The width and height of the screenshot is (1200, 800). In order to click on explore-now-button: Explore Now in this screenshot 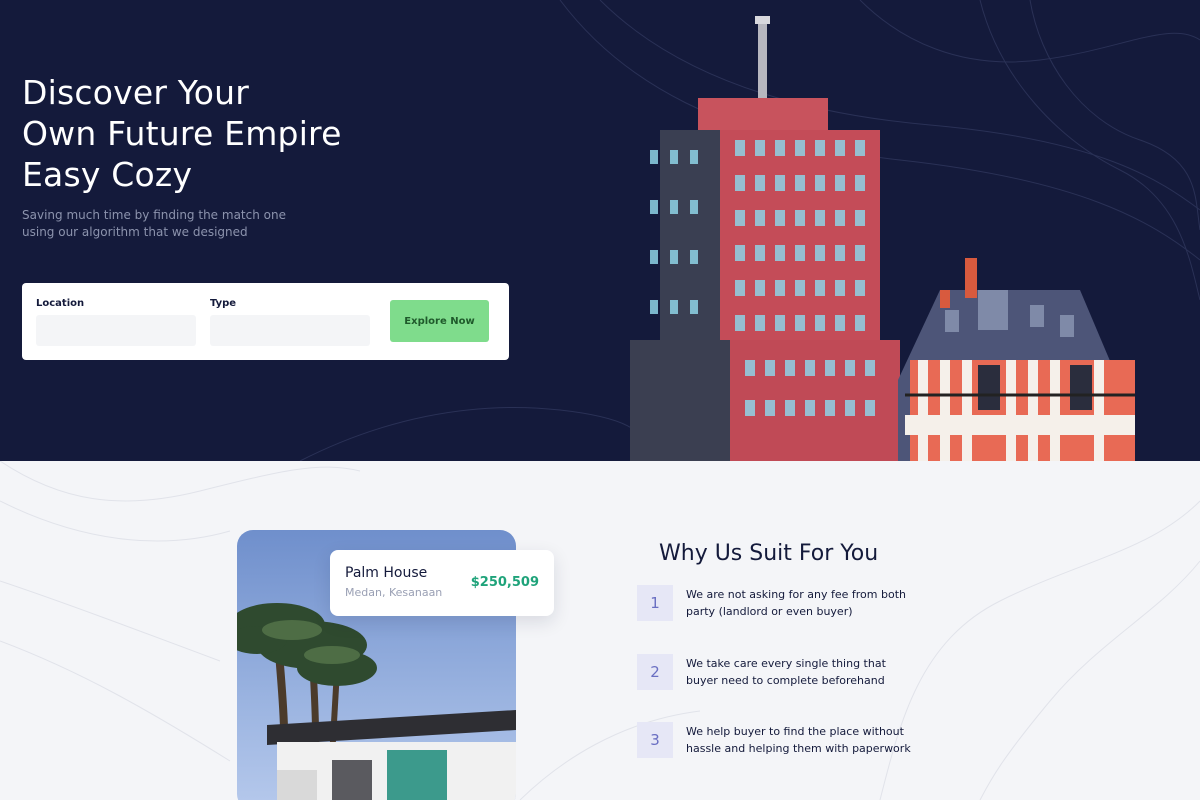, I will do `click(439, 321)`.